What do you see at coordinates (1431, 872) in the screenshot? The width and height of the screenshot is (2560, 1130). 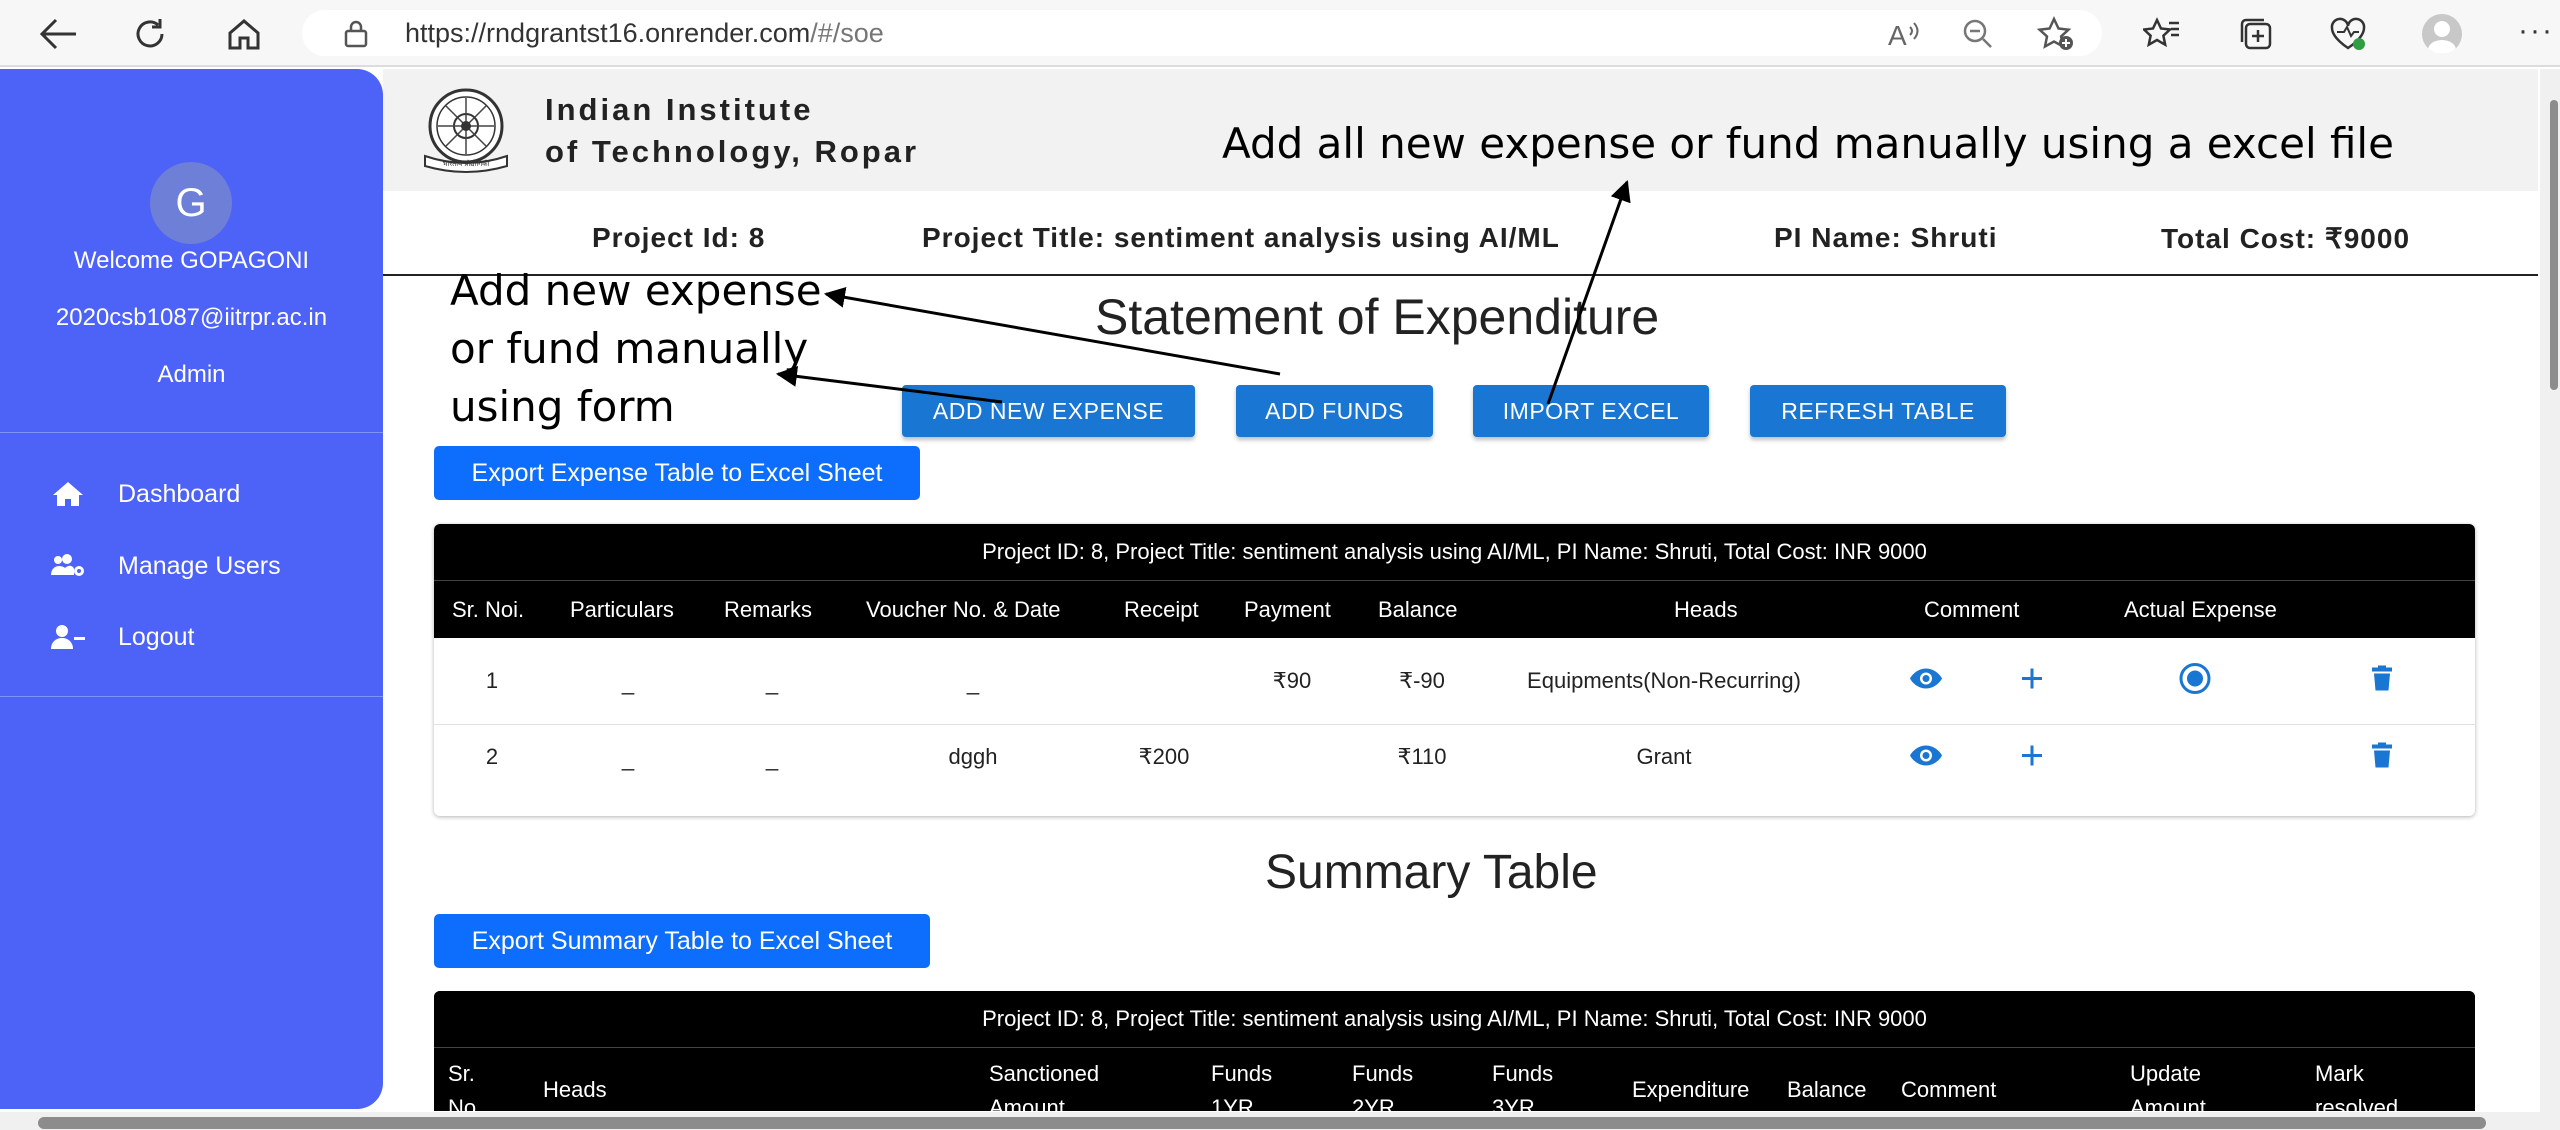 I see `summary-title: Summary Table` at bounding box center [1431, 872].